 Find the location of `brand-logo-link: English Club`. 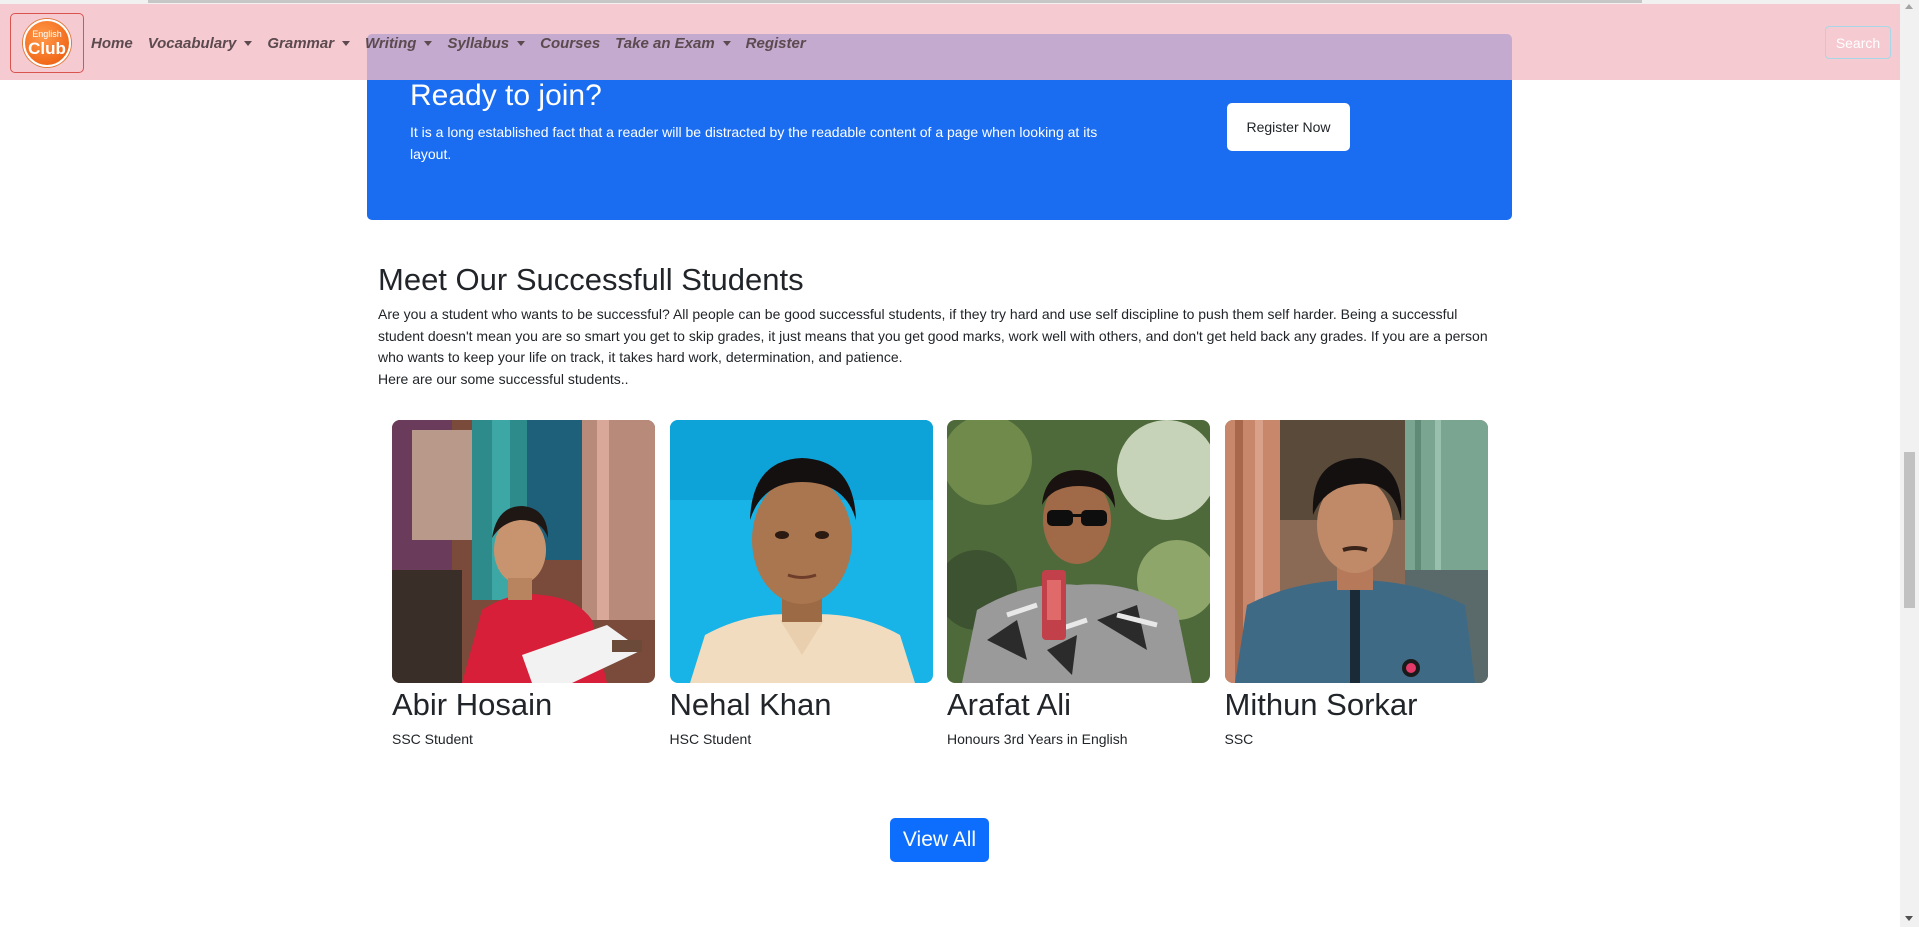

brand-logo-link: English Club is located at coordinates (47, 43).